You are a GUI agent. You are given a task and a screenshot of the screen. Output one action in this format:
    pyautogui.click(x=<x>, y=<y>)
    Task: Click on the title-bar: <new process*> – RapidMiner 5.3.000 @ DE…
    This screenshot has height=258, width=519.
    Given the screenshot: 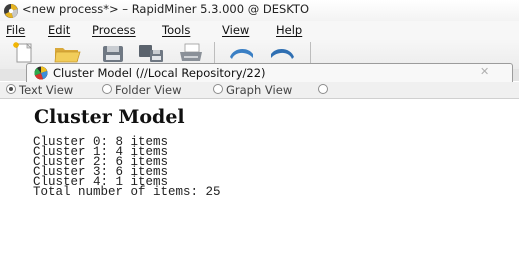 What is the action you would take?
    pyautogui.click(x=259, y=10)
    